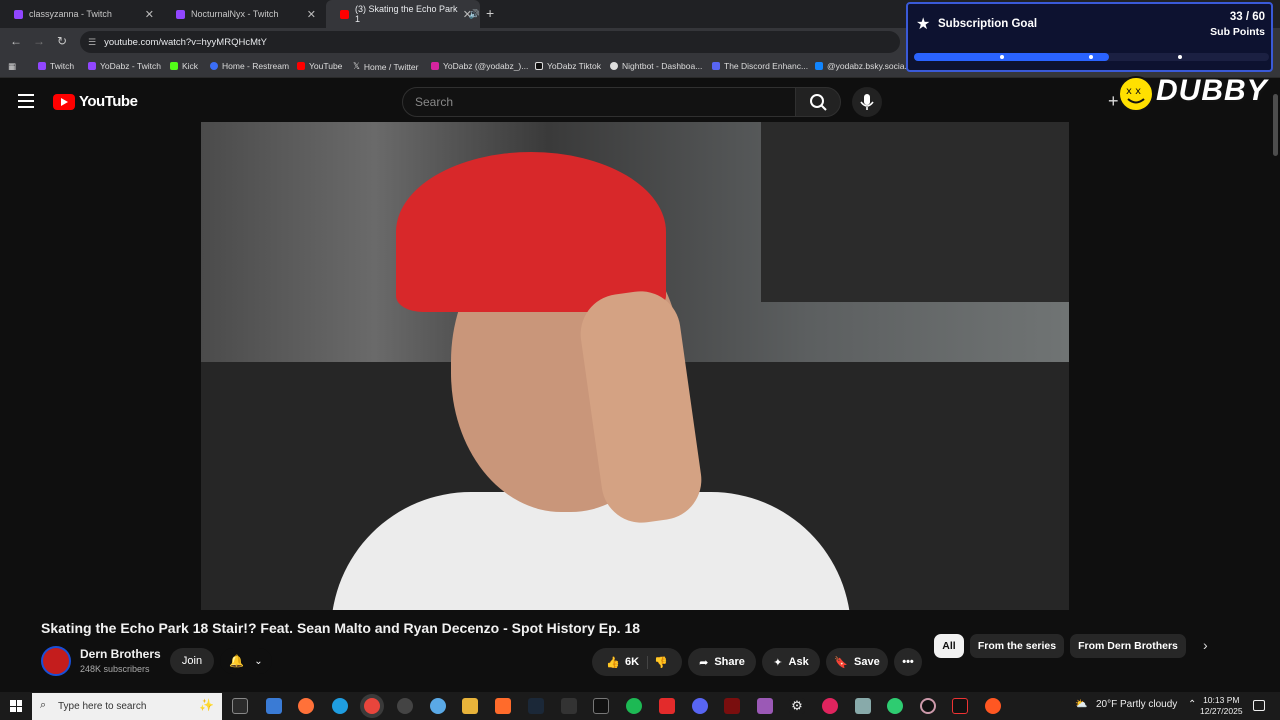 This screenshot has height=720, width=1280. What do you see at coordinates (403, 14) in the screenshot?
I see `tab-youtube-active: (3) Skating the Echo Park 1 🔊 ✕` at bounding box center [403, 14].